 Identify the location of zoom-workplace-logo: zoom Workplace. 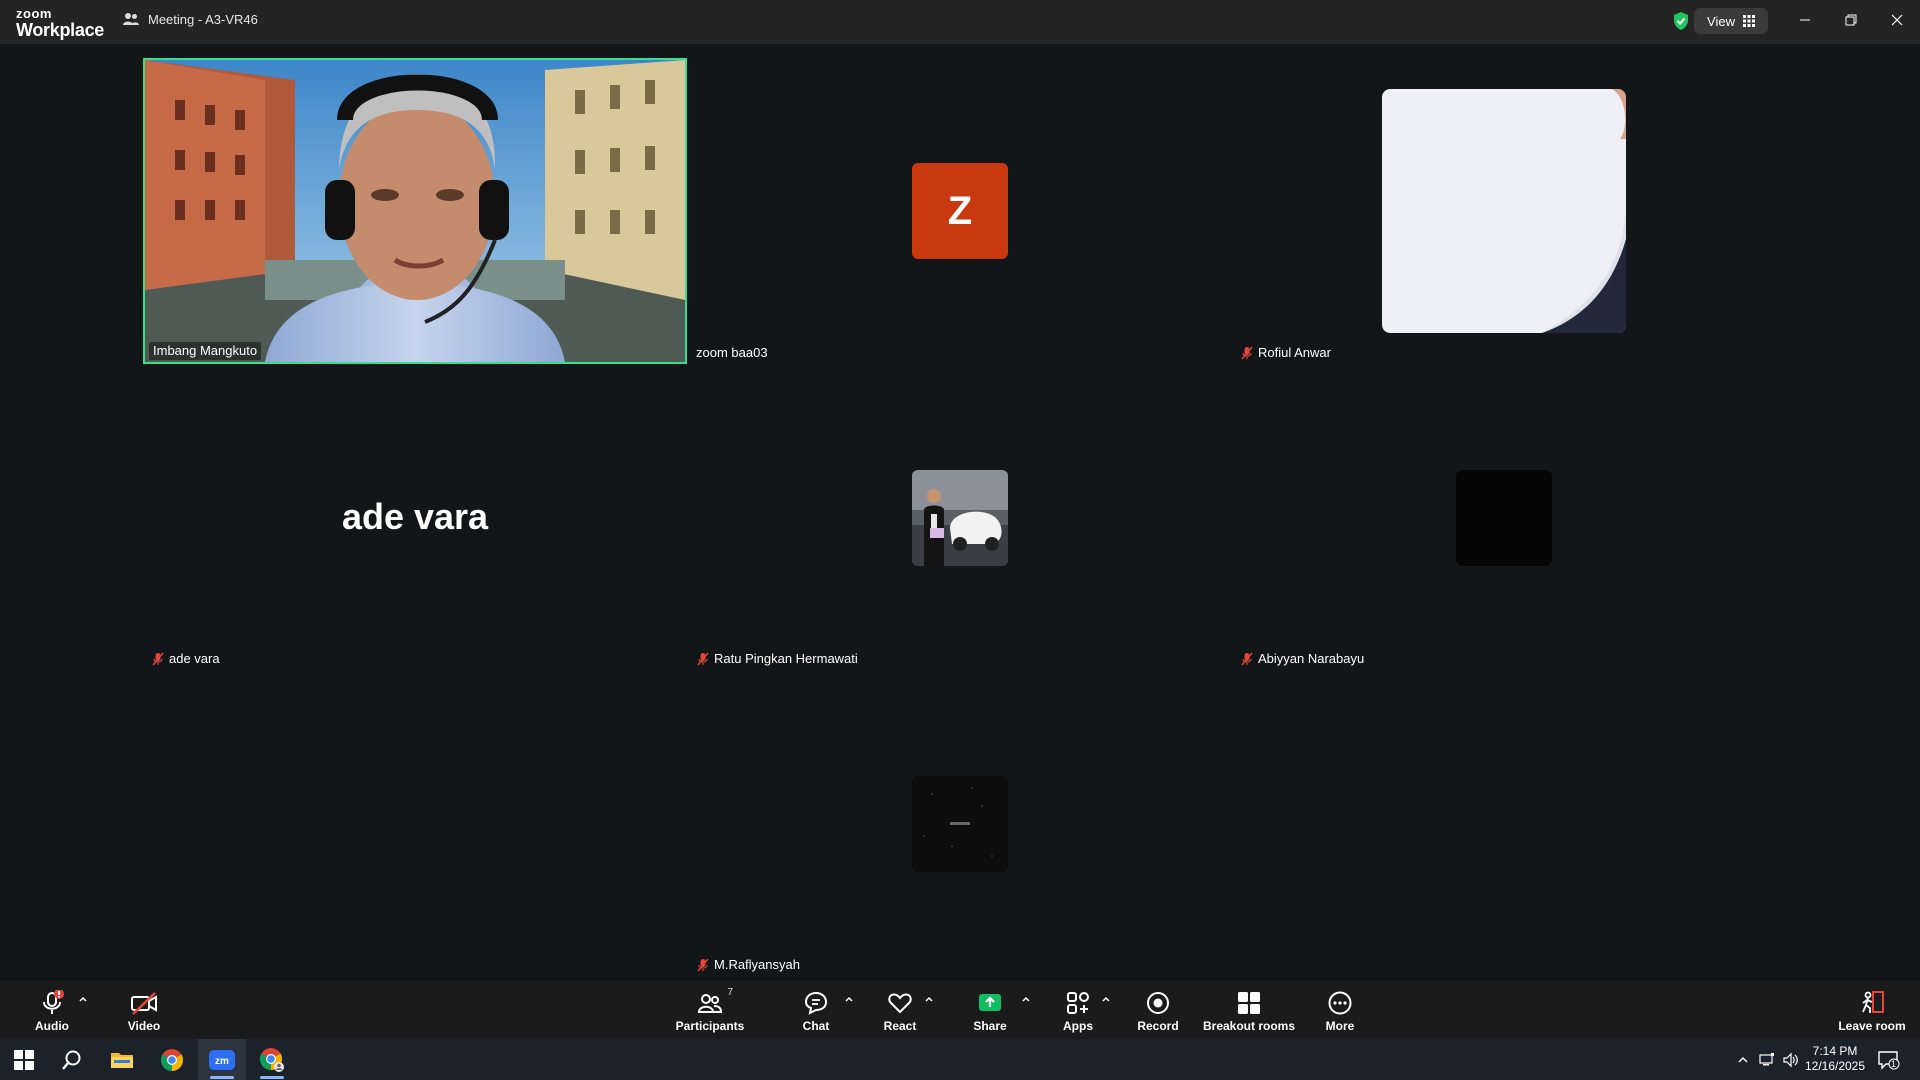
(60, 23).